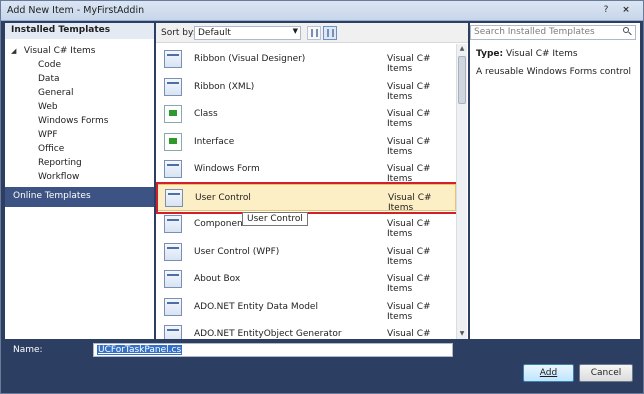  Describe the element at coordinates (28, 350) in the screenshot. I see `name-label: Name:` at that location.